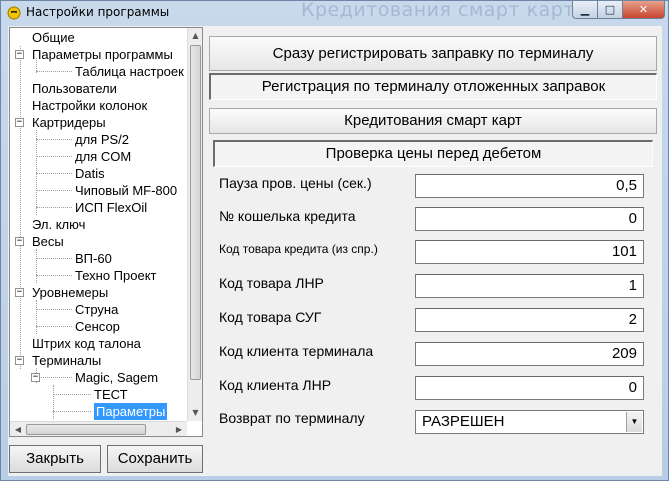  What do you see at coordinates (102, 139) in the screenshot?
I see `tree-item: для PS/2` at bounding box center [102, 139].